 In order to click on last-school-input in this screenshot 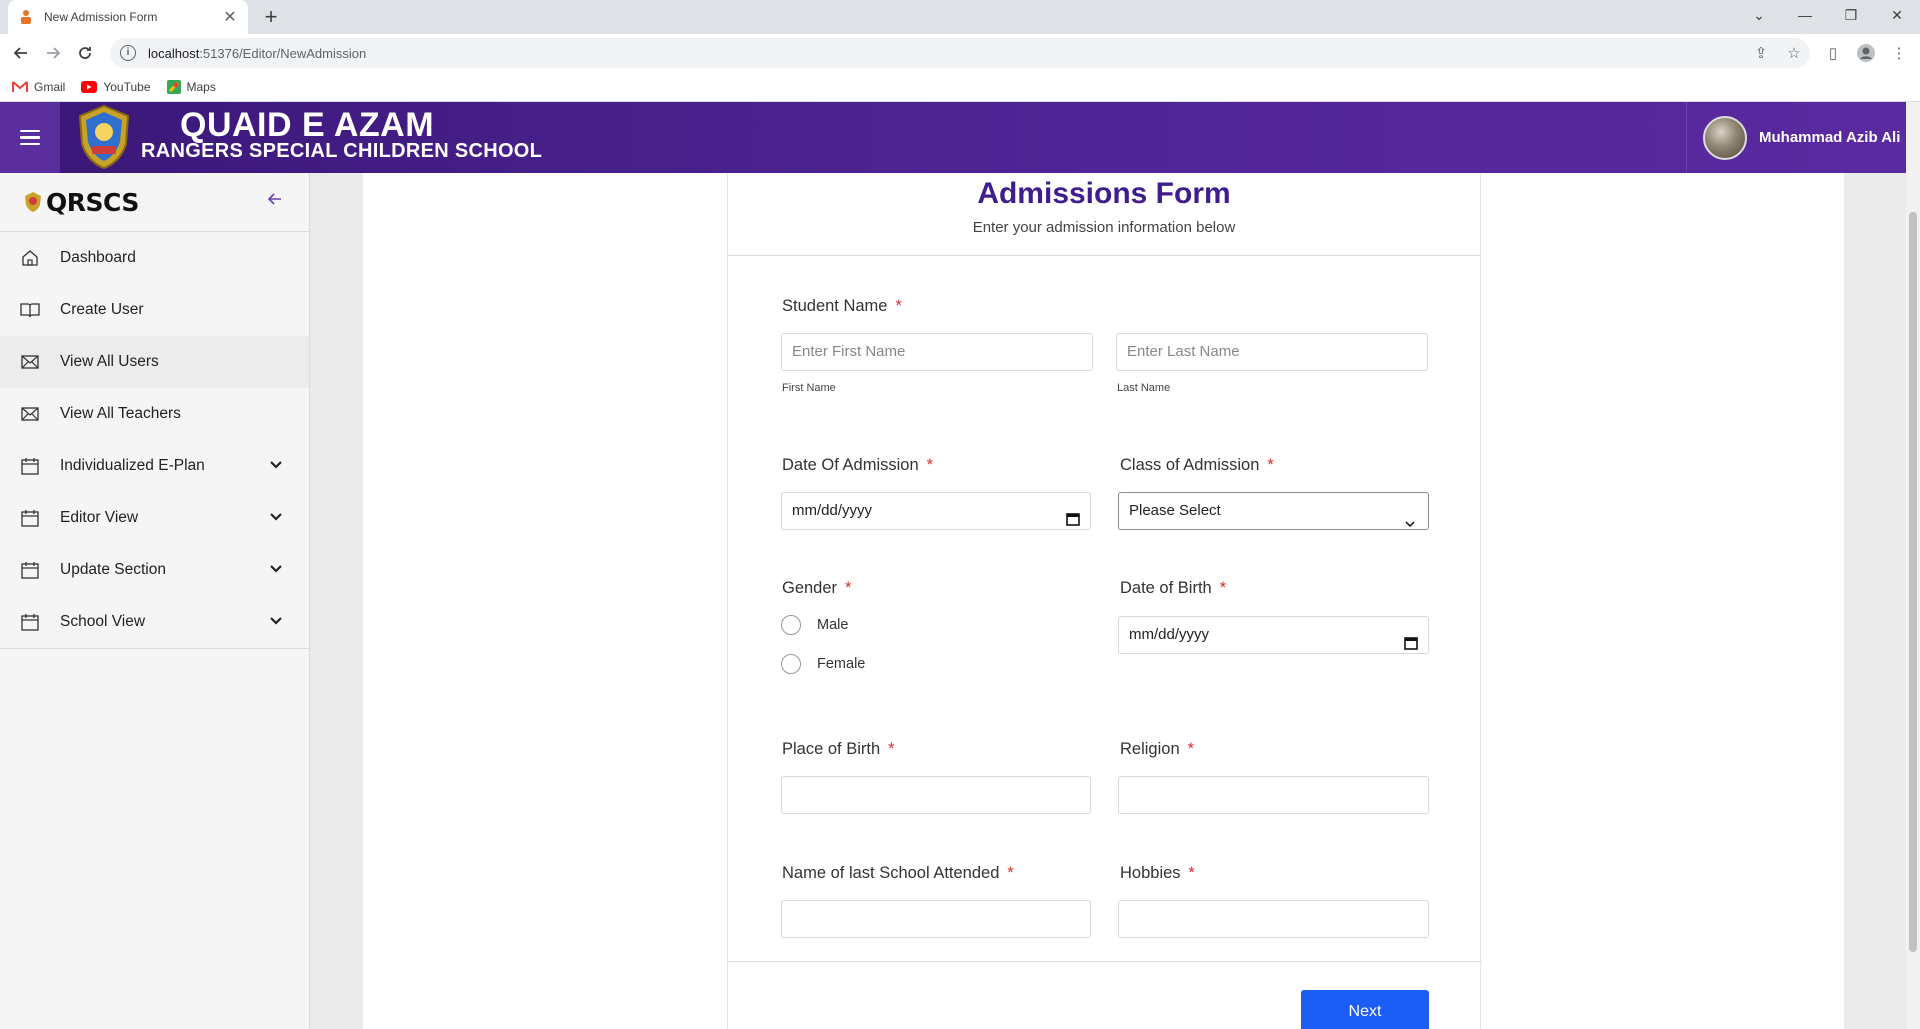, I will do `click(936, 919)`.